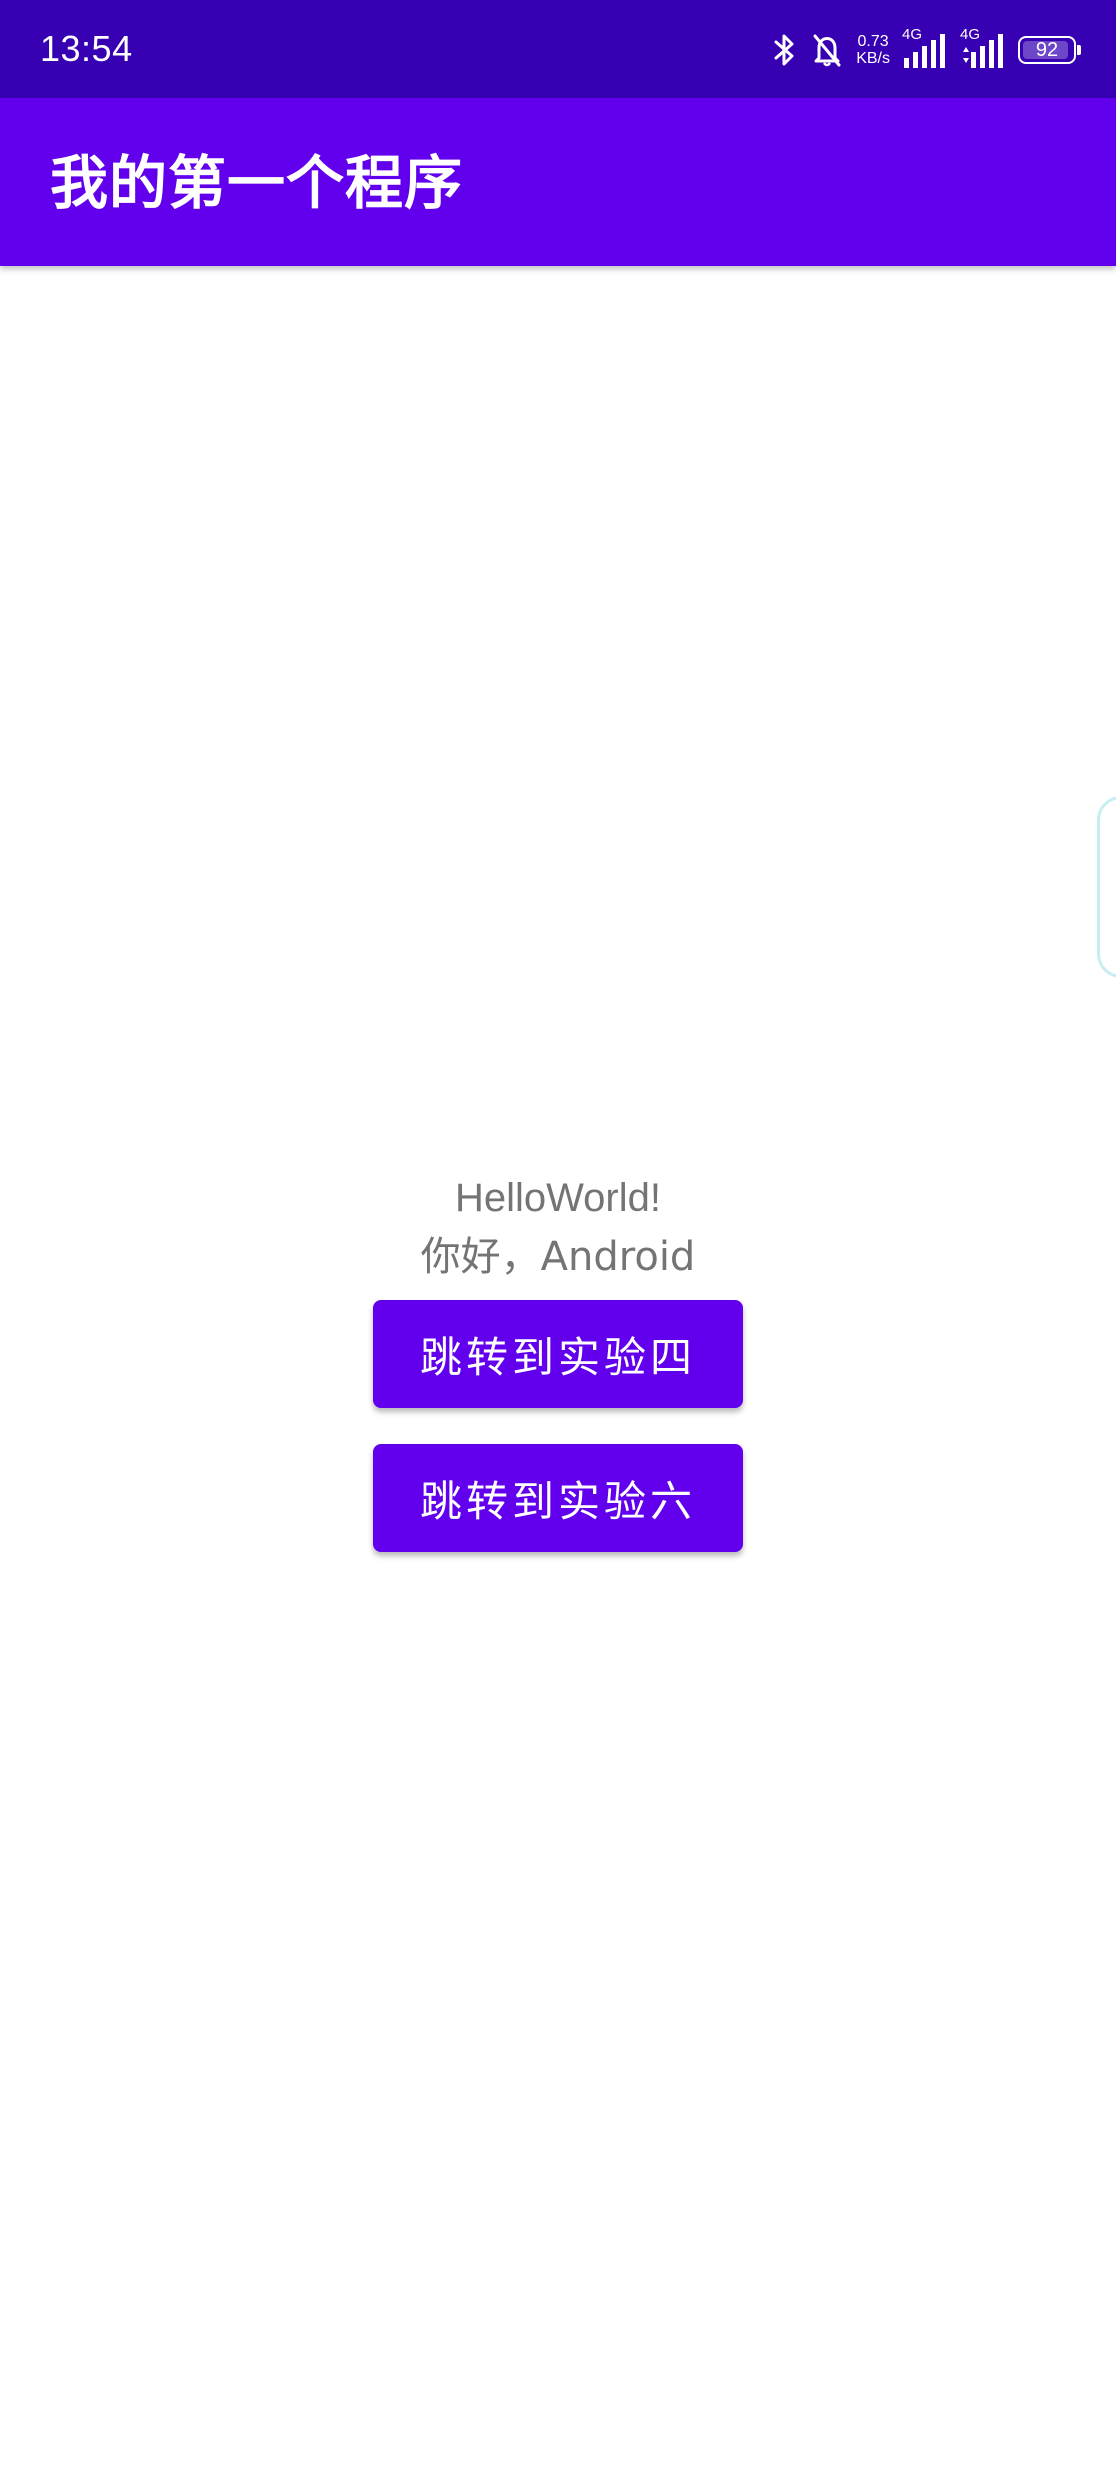  Describe the element at coordinates (970, 34) in the screenshot. I see `signal-2-label: 4G` at that location.